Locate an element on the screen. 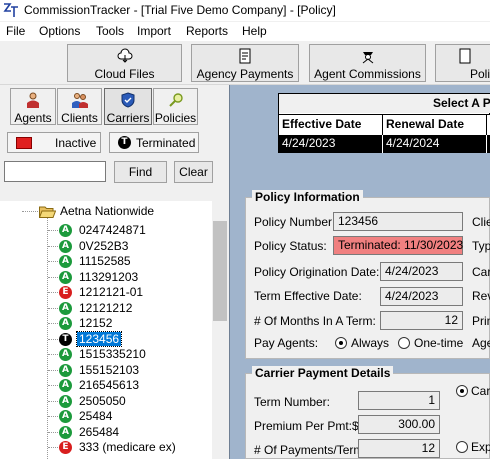 This screenshot has width=490, height=459. inactive-filter-button: Inactive is located at coordinates (54, 142).